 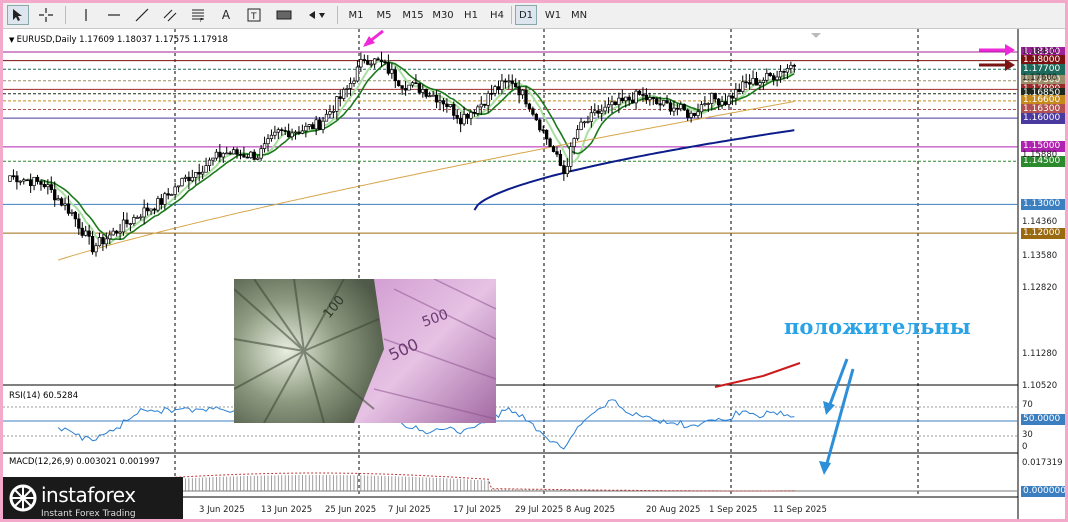 I want to click on chart-shift-icon, so click(x=816, y=35).